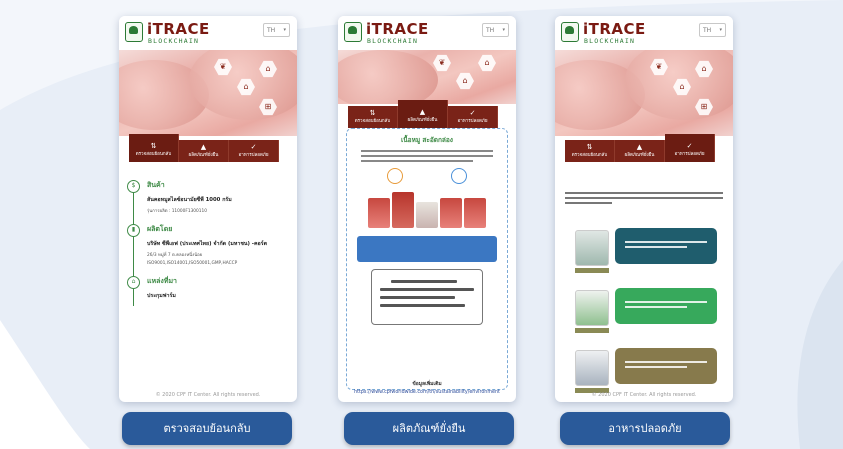  I want to click on benefits-list, so click(427, 297).